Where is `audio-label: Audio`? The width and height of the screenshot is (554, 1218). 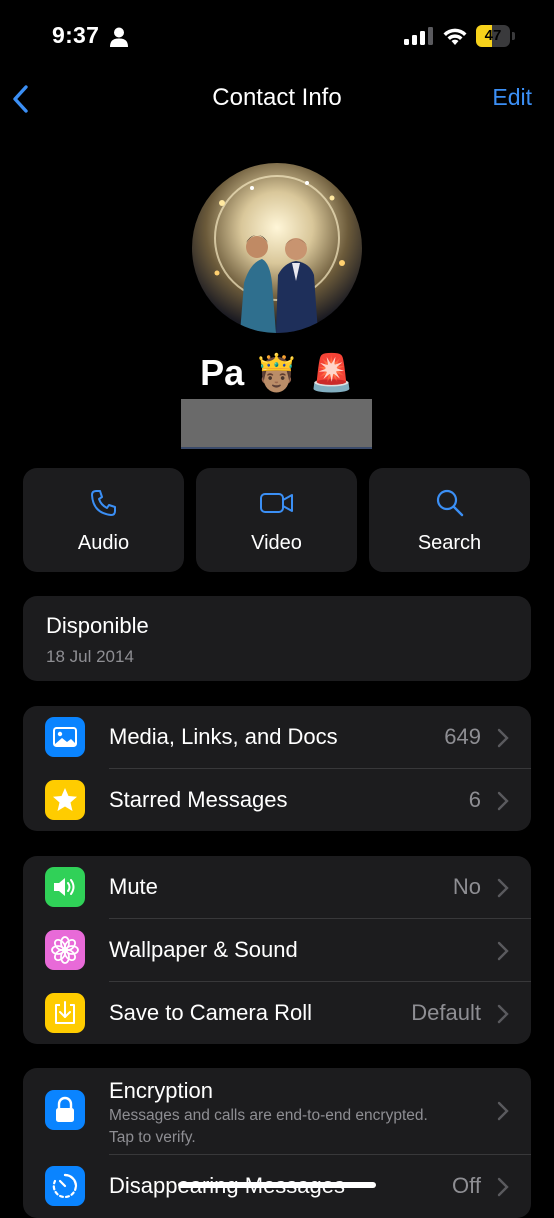 audio-label: Audio is located at coordinates (103, 543).